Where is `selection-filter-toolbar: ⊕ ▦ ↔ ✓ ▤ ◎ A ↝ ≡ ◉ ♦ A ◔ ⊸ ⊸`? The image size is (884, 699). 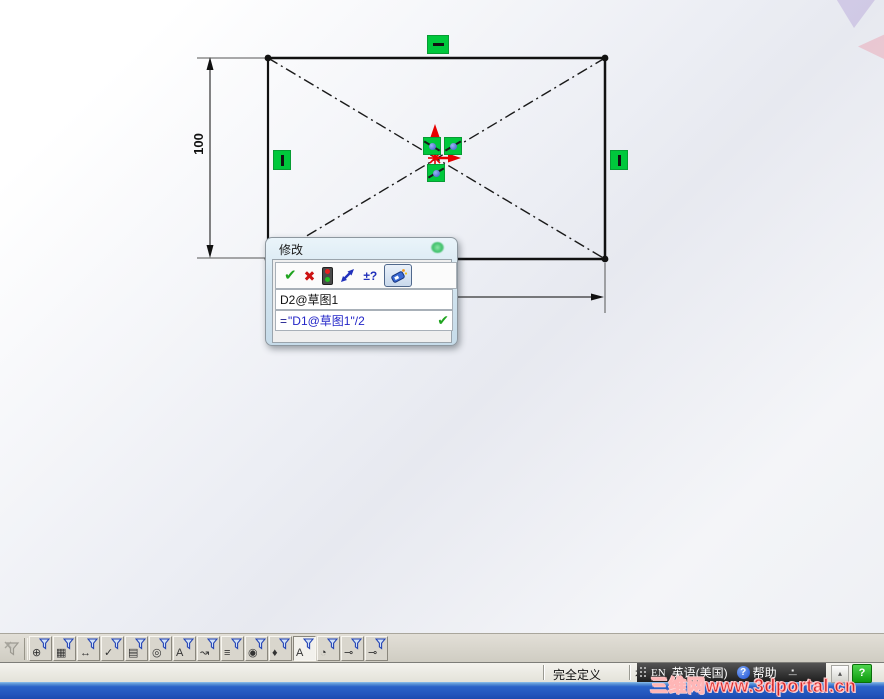
selection-filter-toolbar: ⊕ ▦ ↔ ✓ ▤ ◎ A ↝ ≡ ◉ ♦ A ◔ ⊸ ⊸ is located at coordinates (442, 648).